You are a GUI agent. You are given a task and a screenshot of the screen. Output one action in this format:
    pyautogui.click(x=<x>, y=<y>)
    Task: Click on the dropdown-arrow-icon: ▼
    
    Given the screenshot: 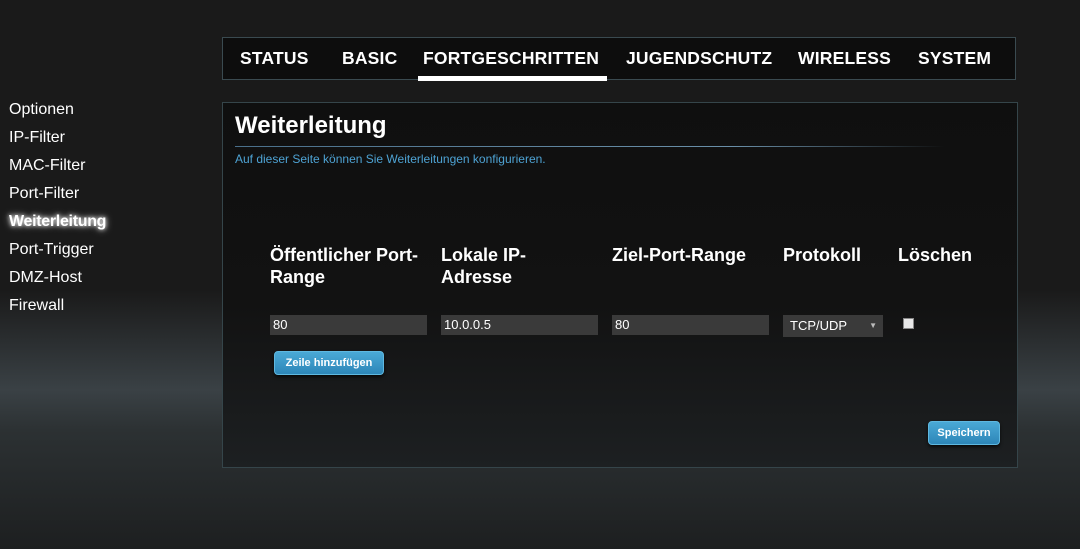 What is the action you would take?
    pyautogui.click(x=873, y=325)
    